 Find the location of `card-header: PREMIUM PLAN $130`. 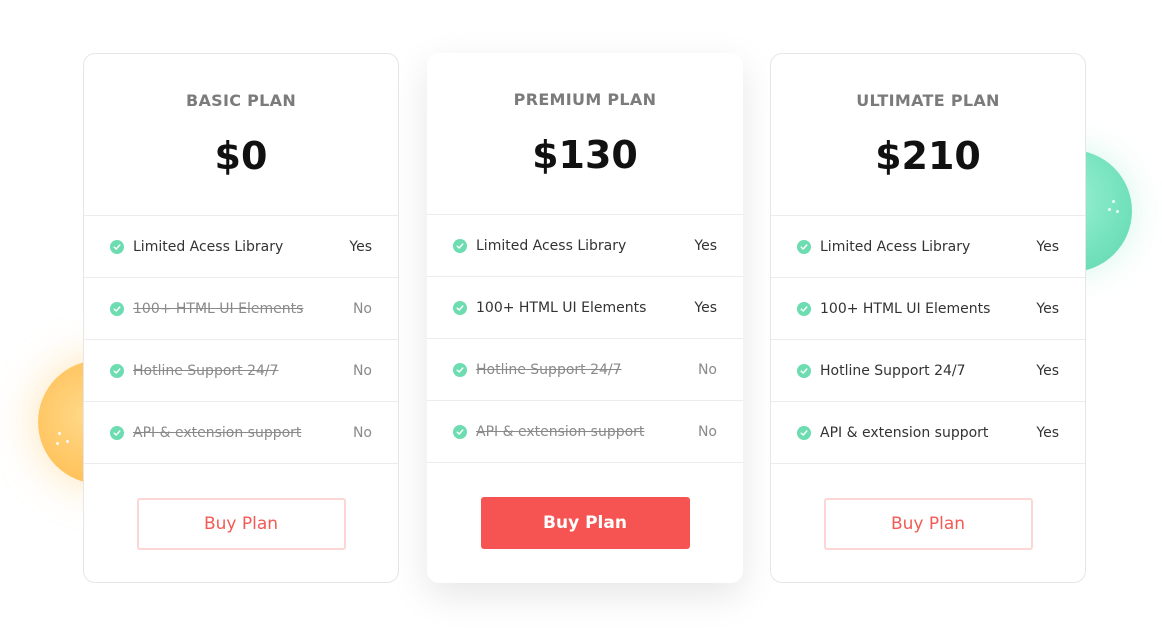

card-header: PREMIUM PLAN $130 is located at coordinates (585, 134).